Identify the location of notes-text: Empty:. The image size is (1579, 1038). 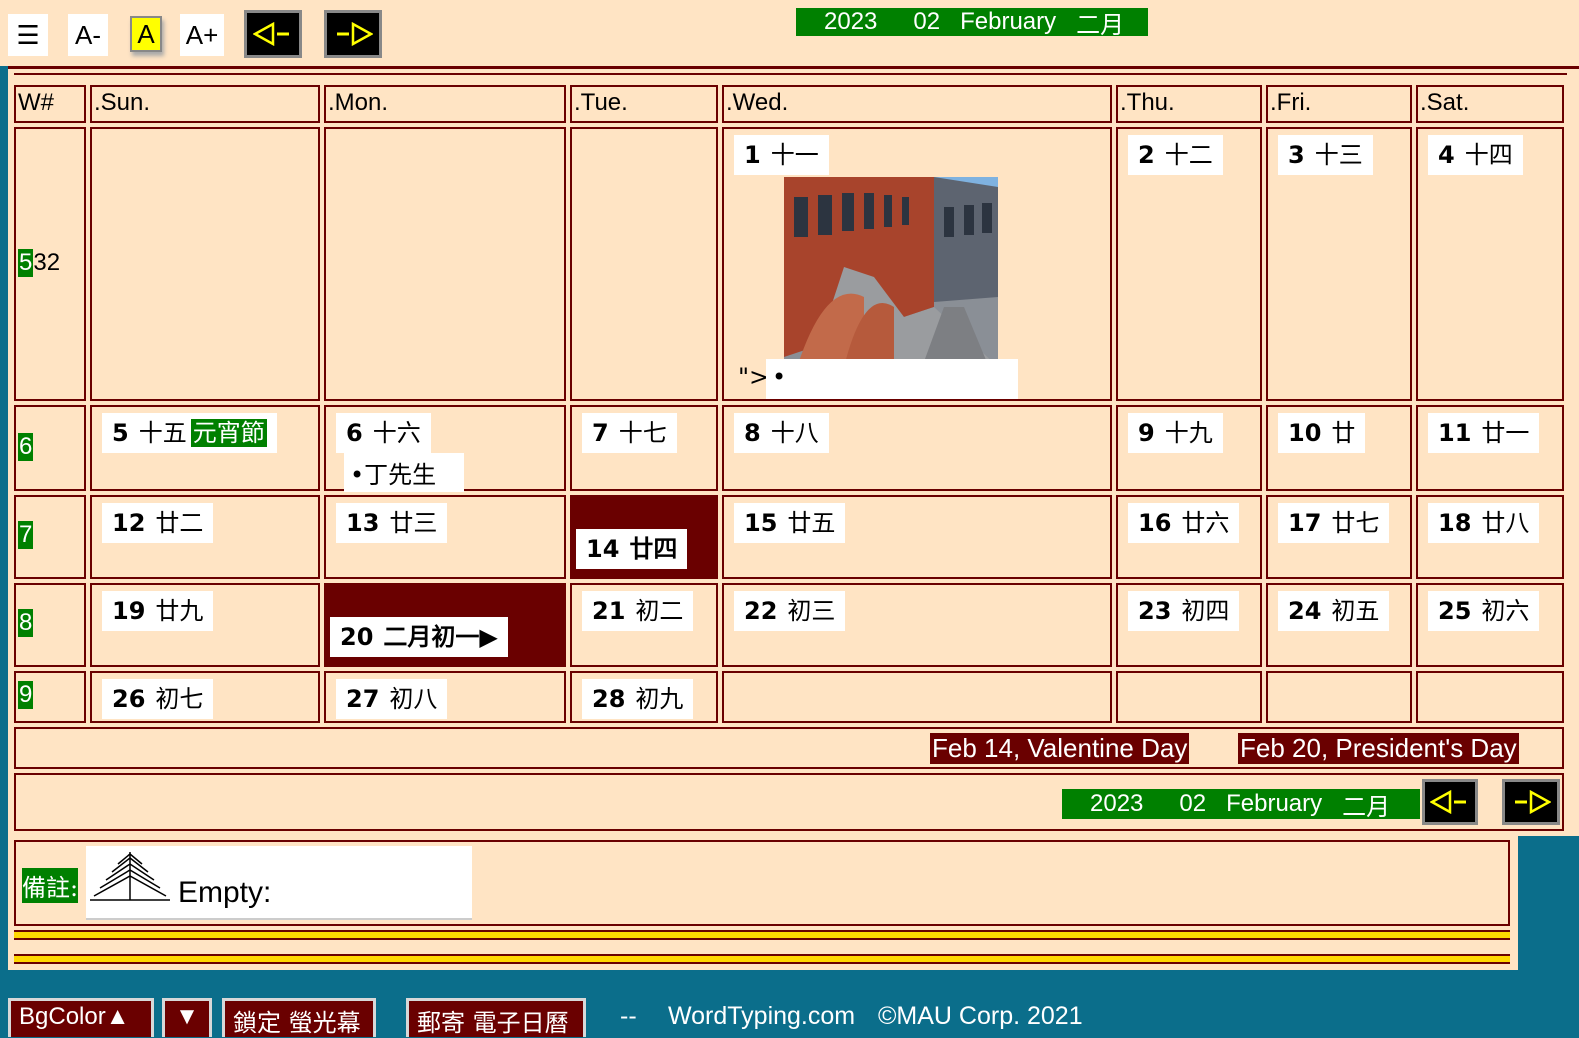
(225, 892).